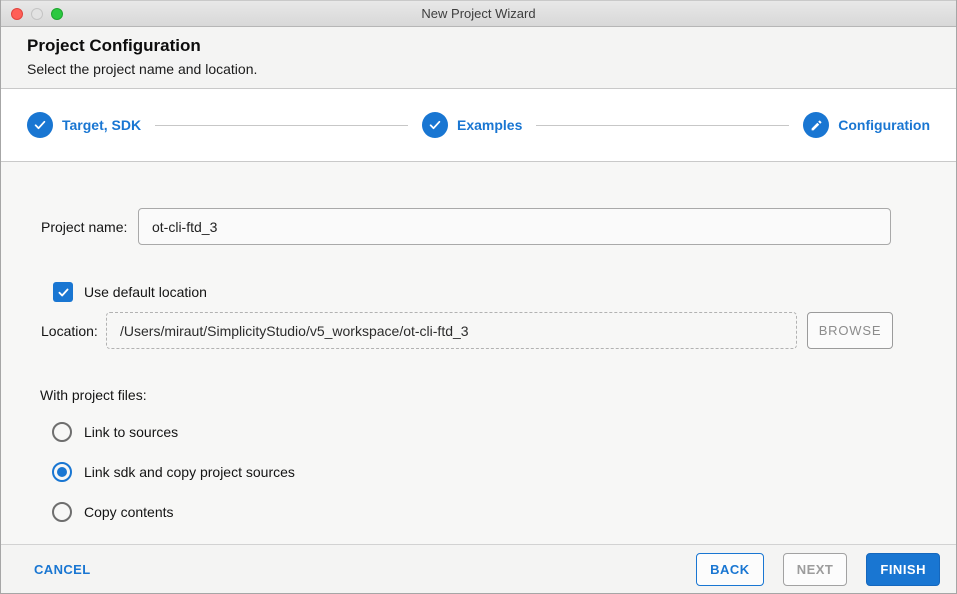 Image resolution: width=957 pixels, height=594 pixels. What do you see at coordinates (93, 395) in the screenshot?
I see `with-project-files-label: With project files:` at bounding box center [93, 395].